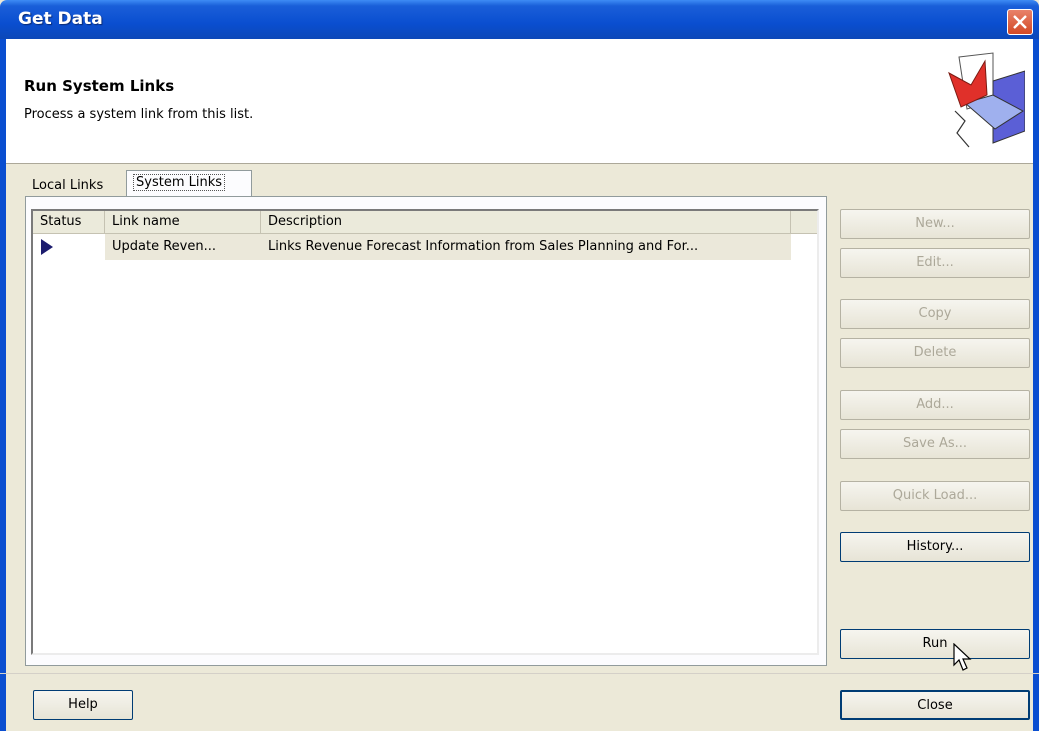 This screenshot has width=1039, height=731. I want to click on close-window-button, so click(1020, 22).